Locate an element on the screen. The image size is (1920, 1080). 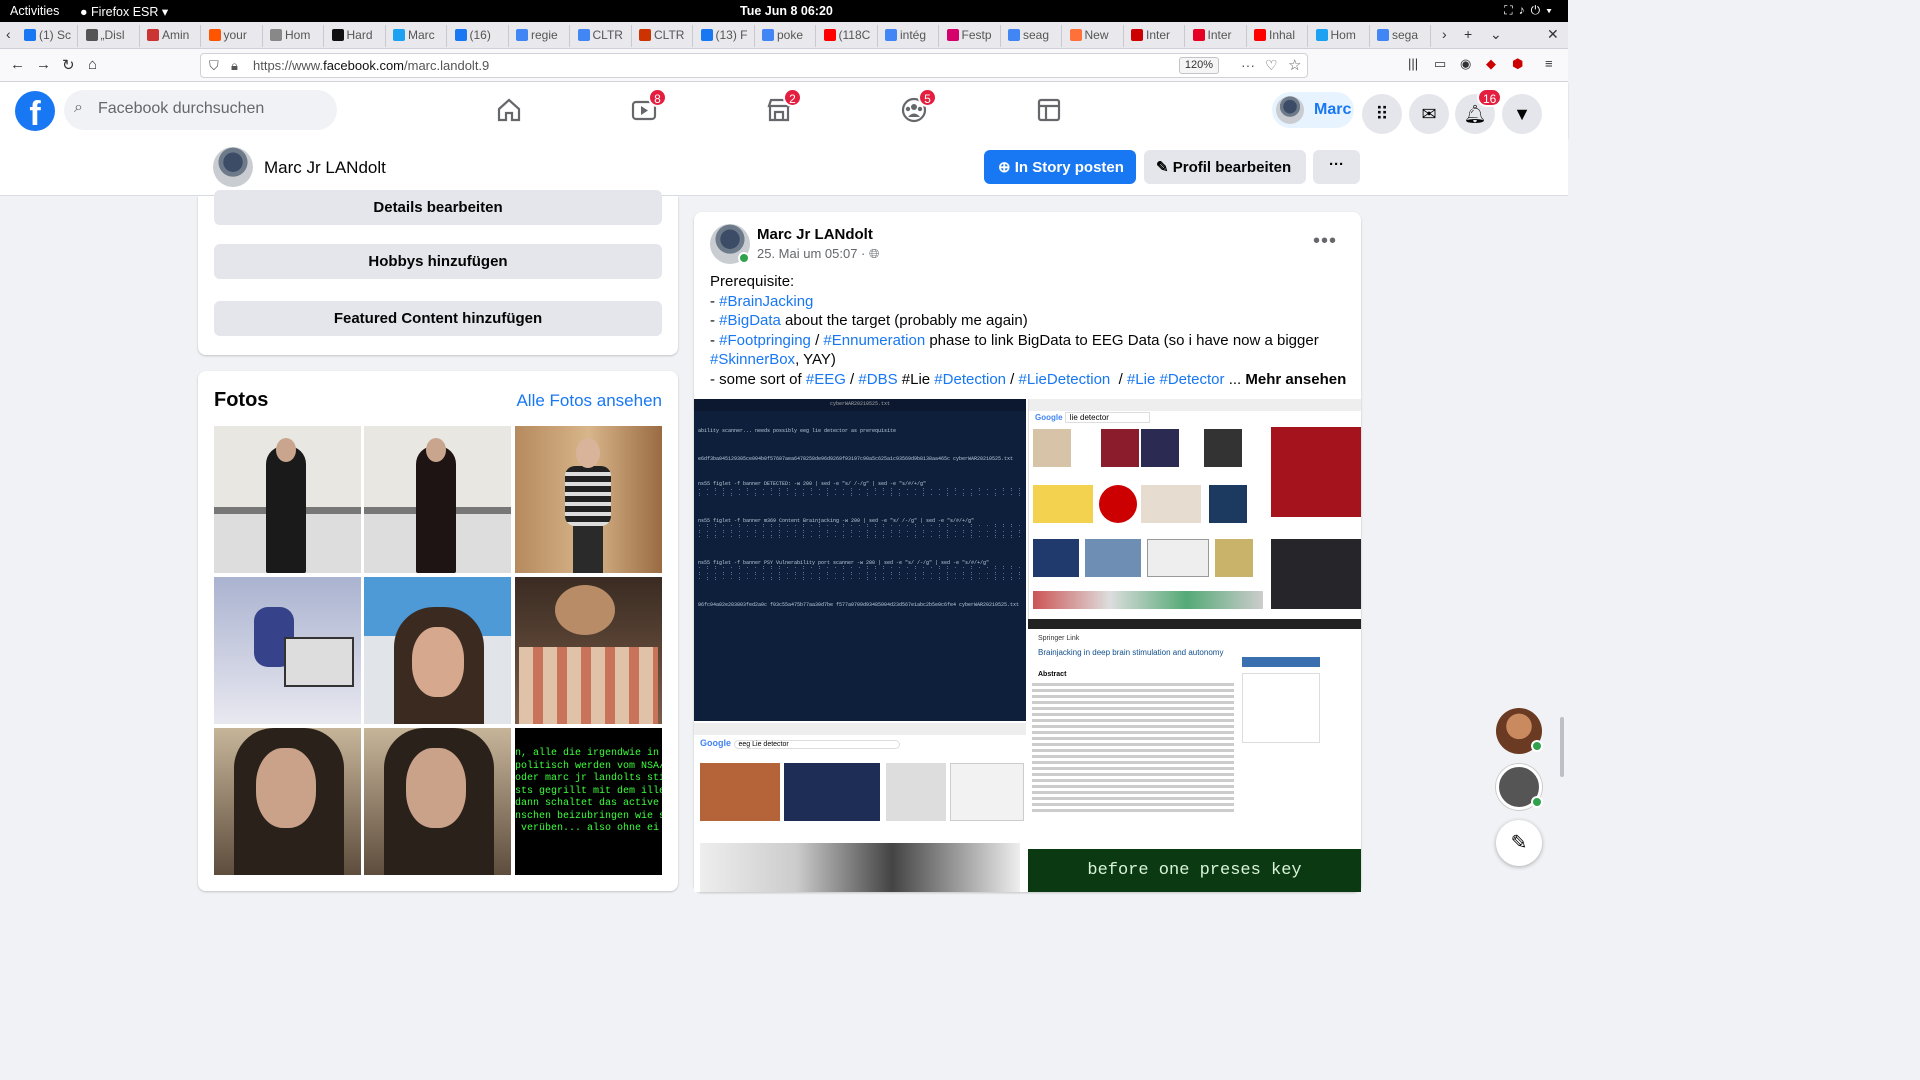
post-image-google-search: Google eeg Lie detector is located at coordinates (860, 807).